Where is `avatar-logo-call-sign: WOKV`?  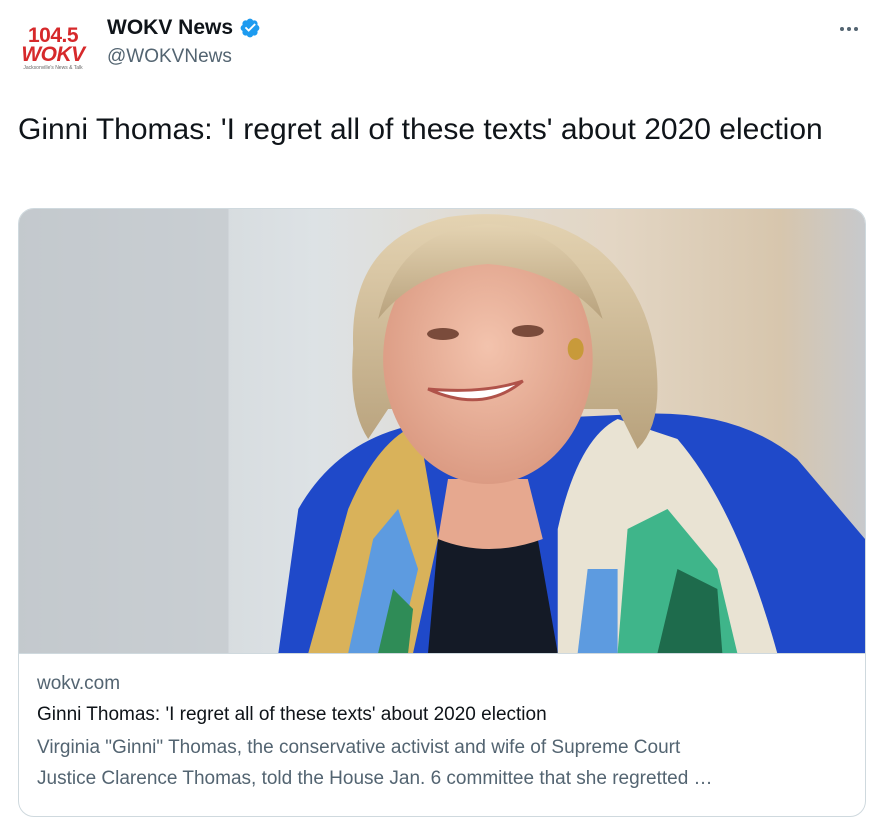 avatar-logo-call-sign: WOKV is located at coordinates (53, 54).